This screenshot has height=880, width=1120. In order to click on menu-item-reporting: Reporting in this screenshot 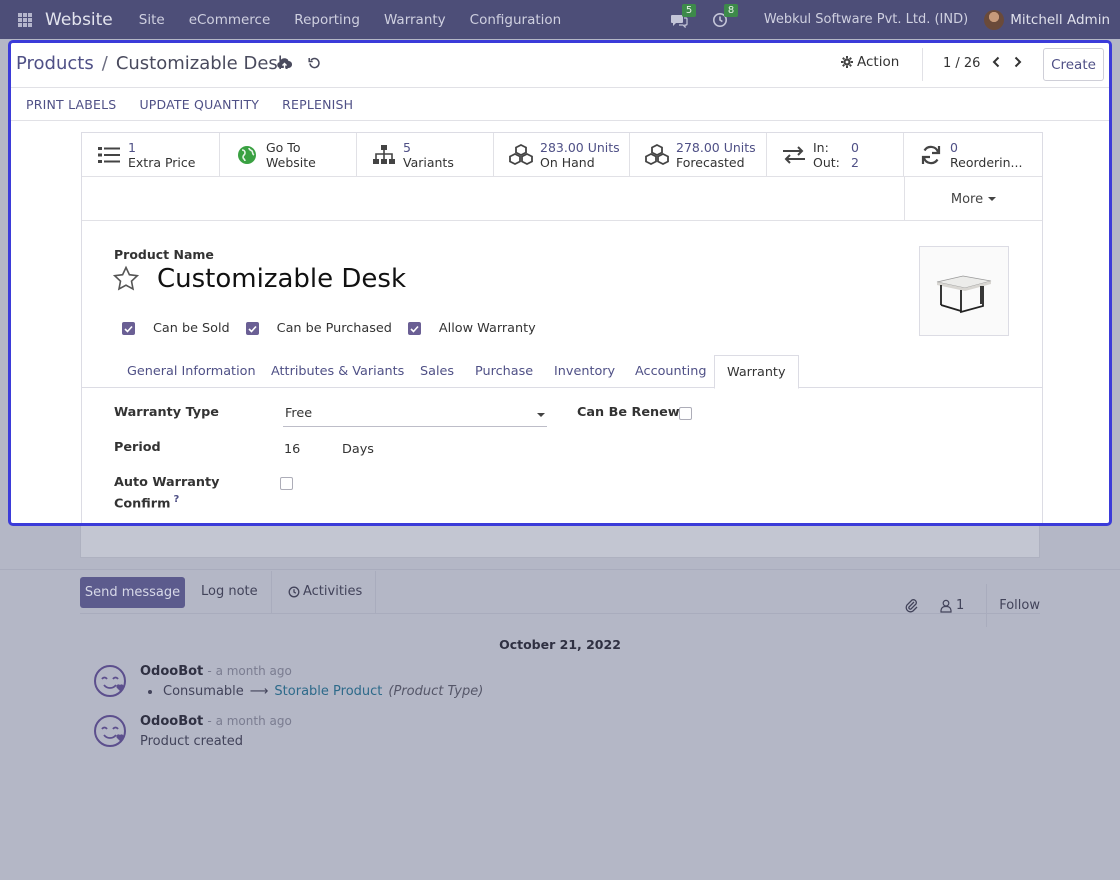, I will do `click(327, 20)`.